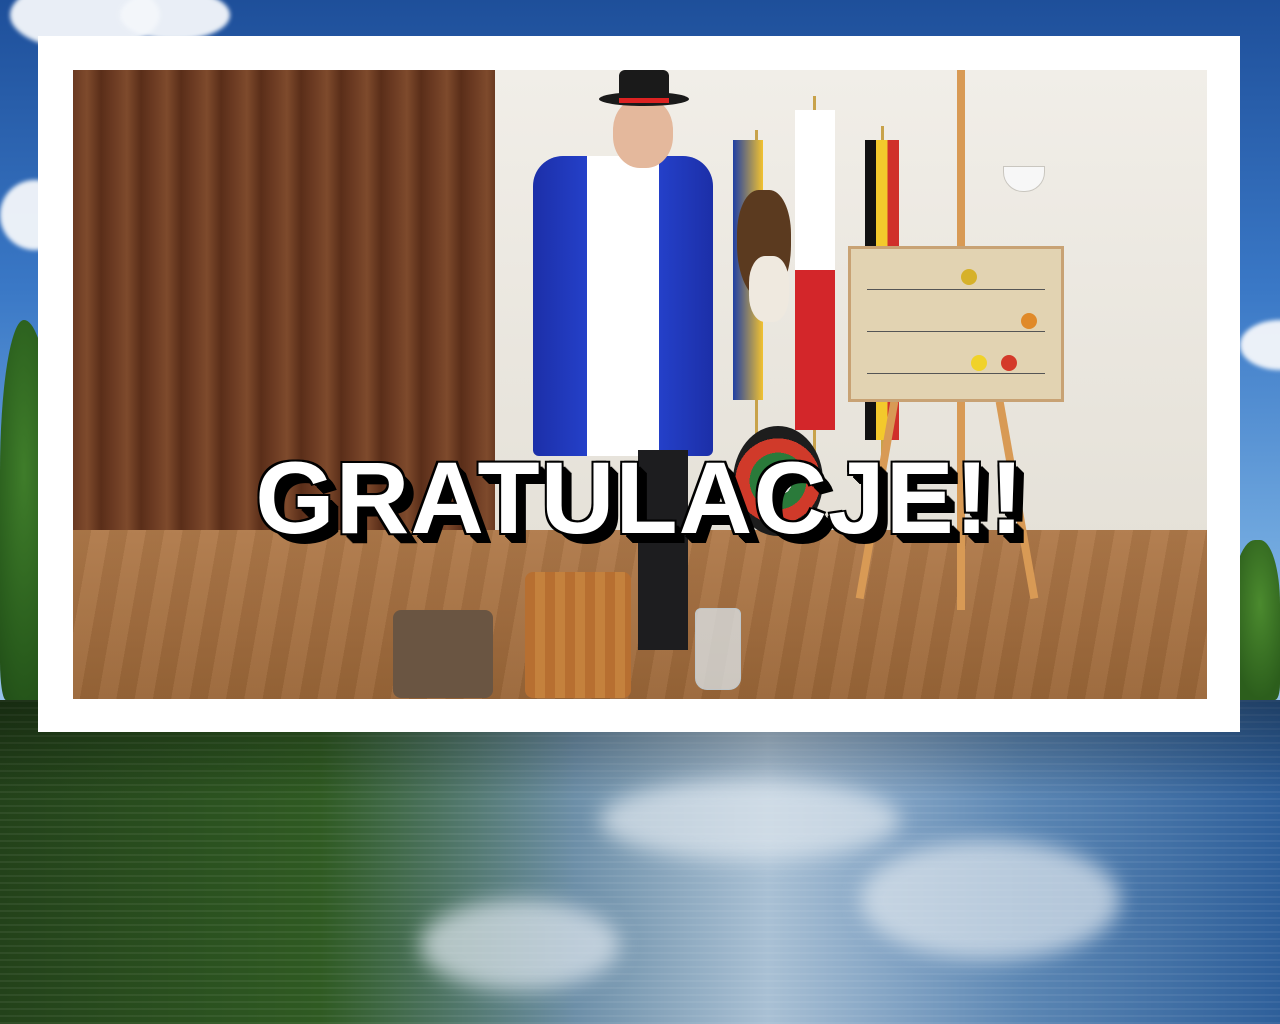  What do you see at coordinates (644, 86) in the screenshot?
I see `hat` at bounding box center [644, 86].